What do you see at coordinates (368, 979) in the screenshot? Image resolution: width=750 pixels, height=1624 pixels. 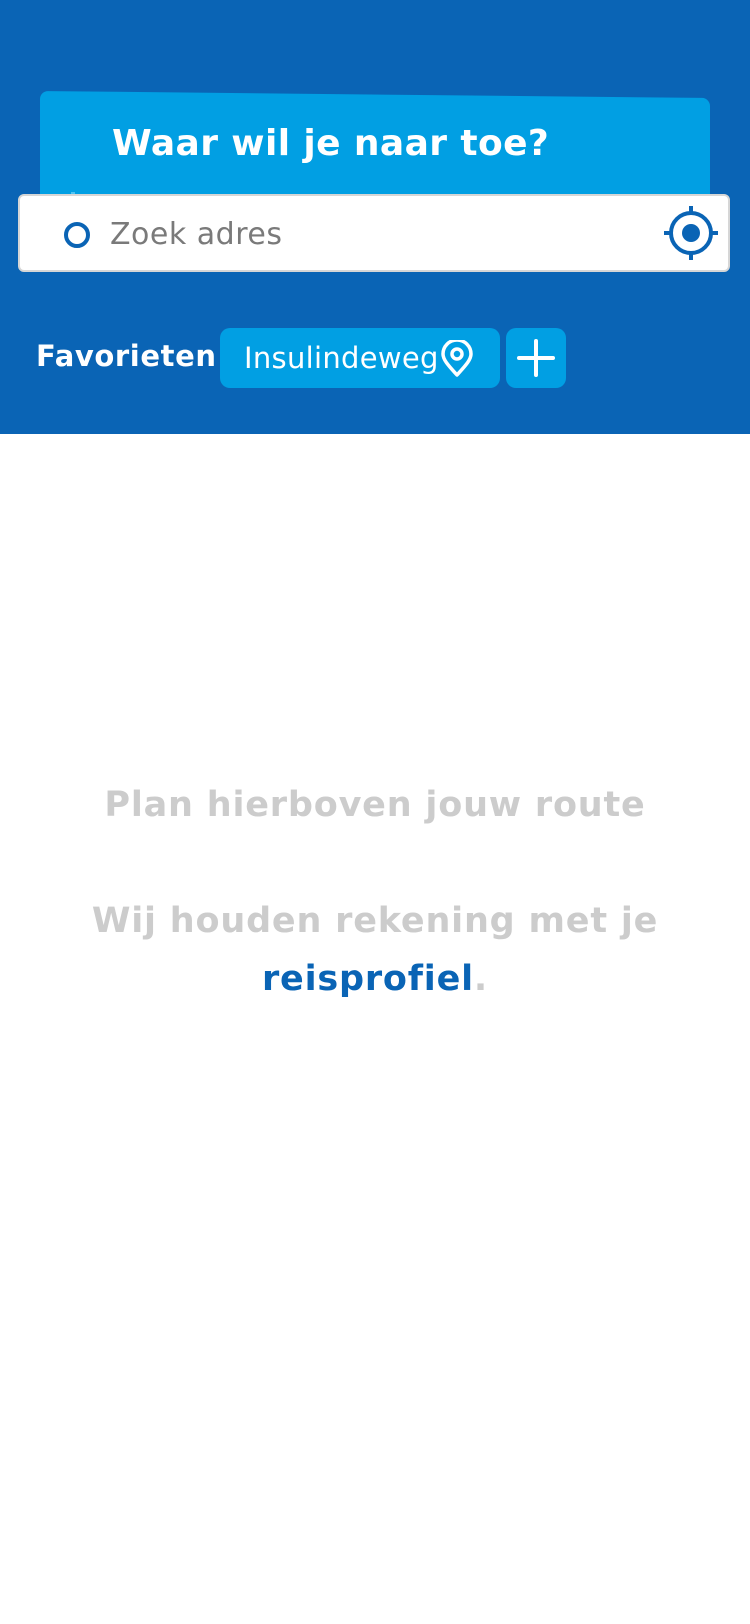 I see `travel-profile-link: reisprofiel` at bounding box center [368, 979].